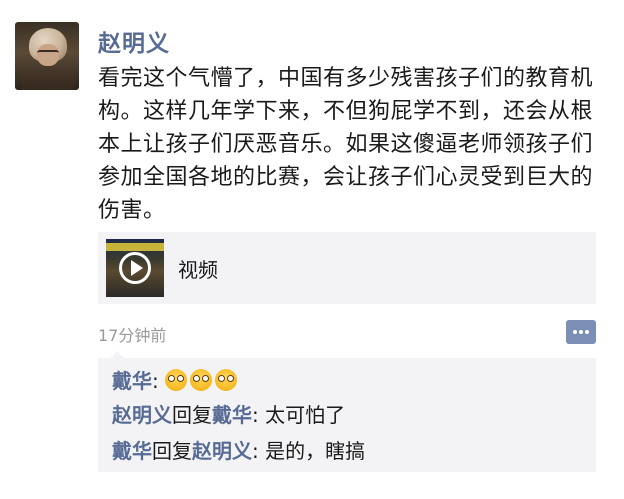 The height and width of the screenshot is (499, 624). I want to click on avatar-figure-glasses, so click(48, 53).